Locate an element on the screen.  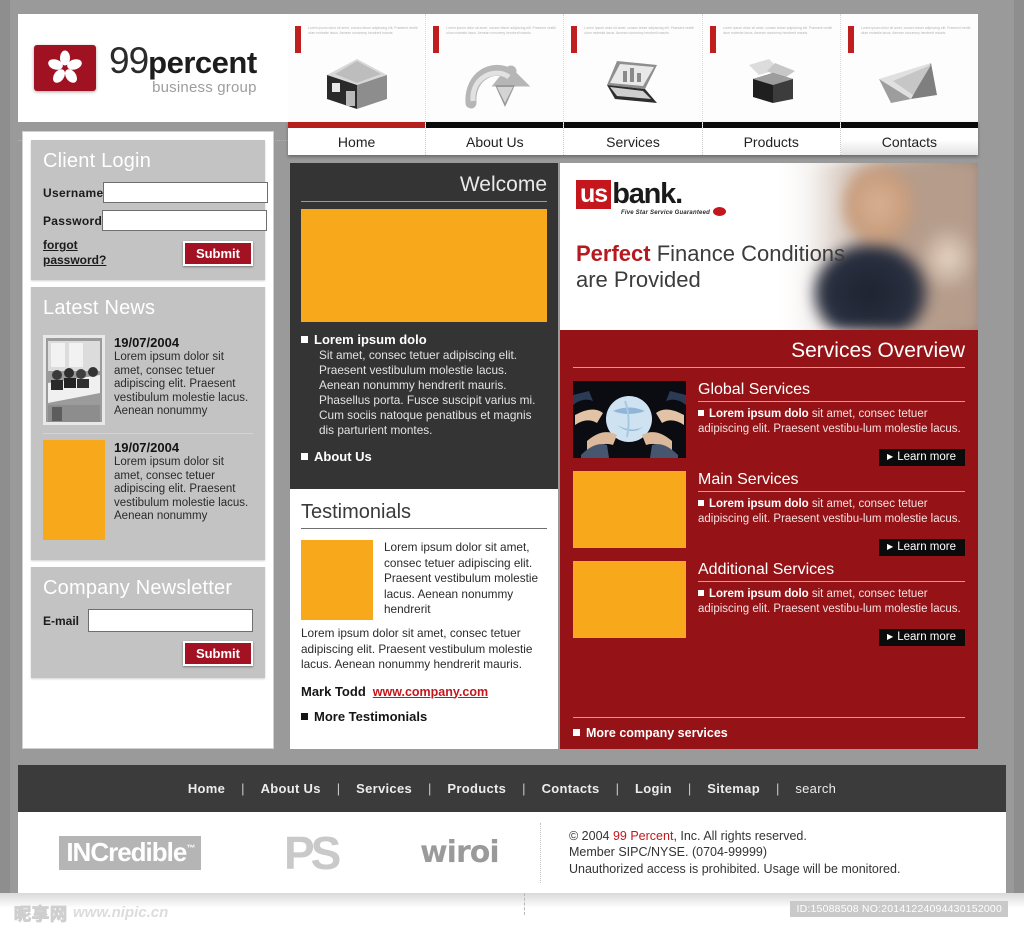
testimonial-author-row: Mark Todd www.company.com is located at coordinates (424, 691).